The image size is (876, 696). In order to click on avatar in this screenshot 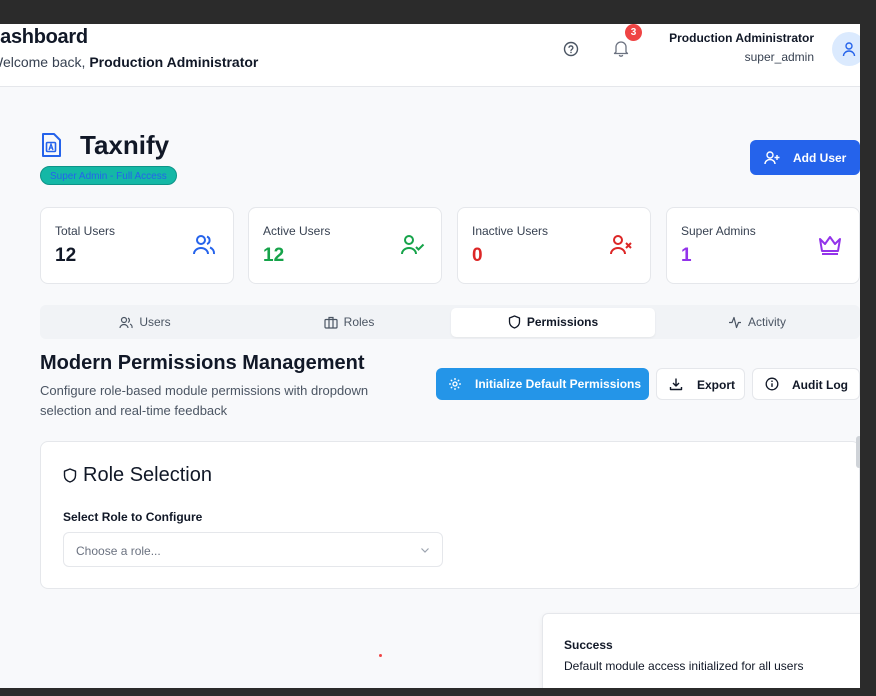, I will do `click(846, 49)`.